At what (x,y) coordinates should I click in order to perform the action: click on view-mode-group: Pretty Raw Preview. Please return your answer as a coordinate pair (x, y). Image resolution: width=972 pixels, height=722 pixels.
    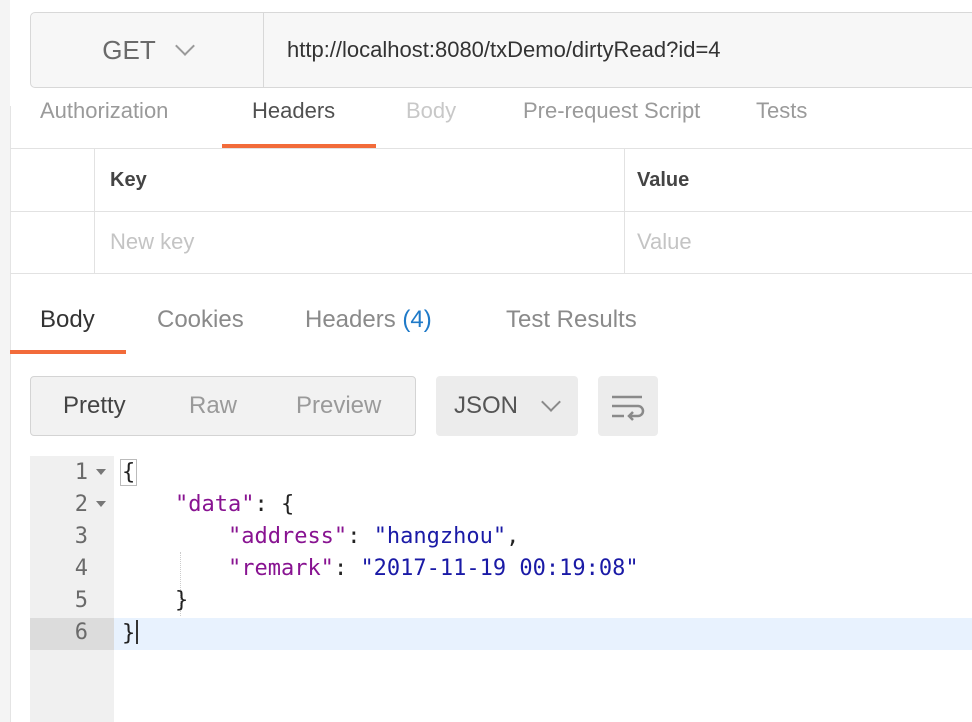
    Looking at the image, I should click on (223, 406).